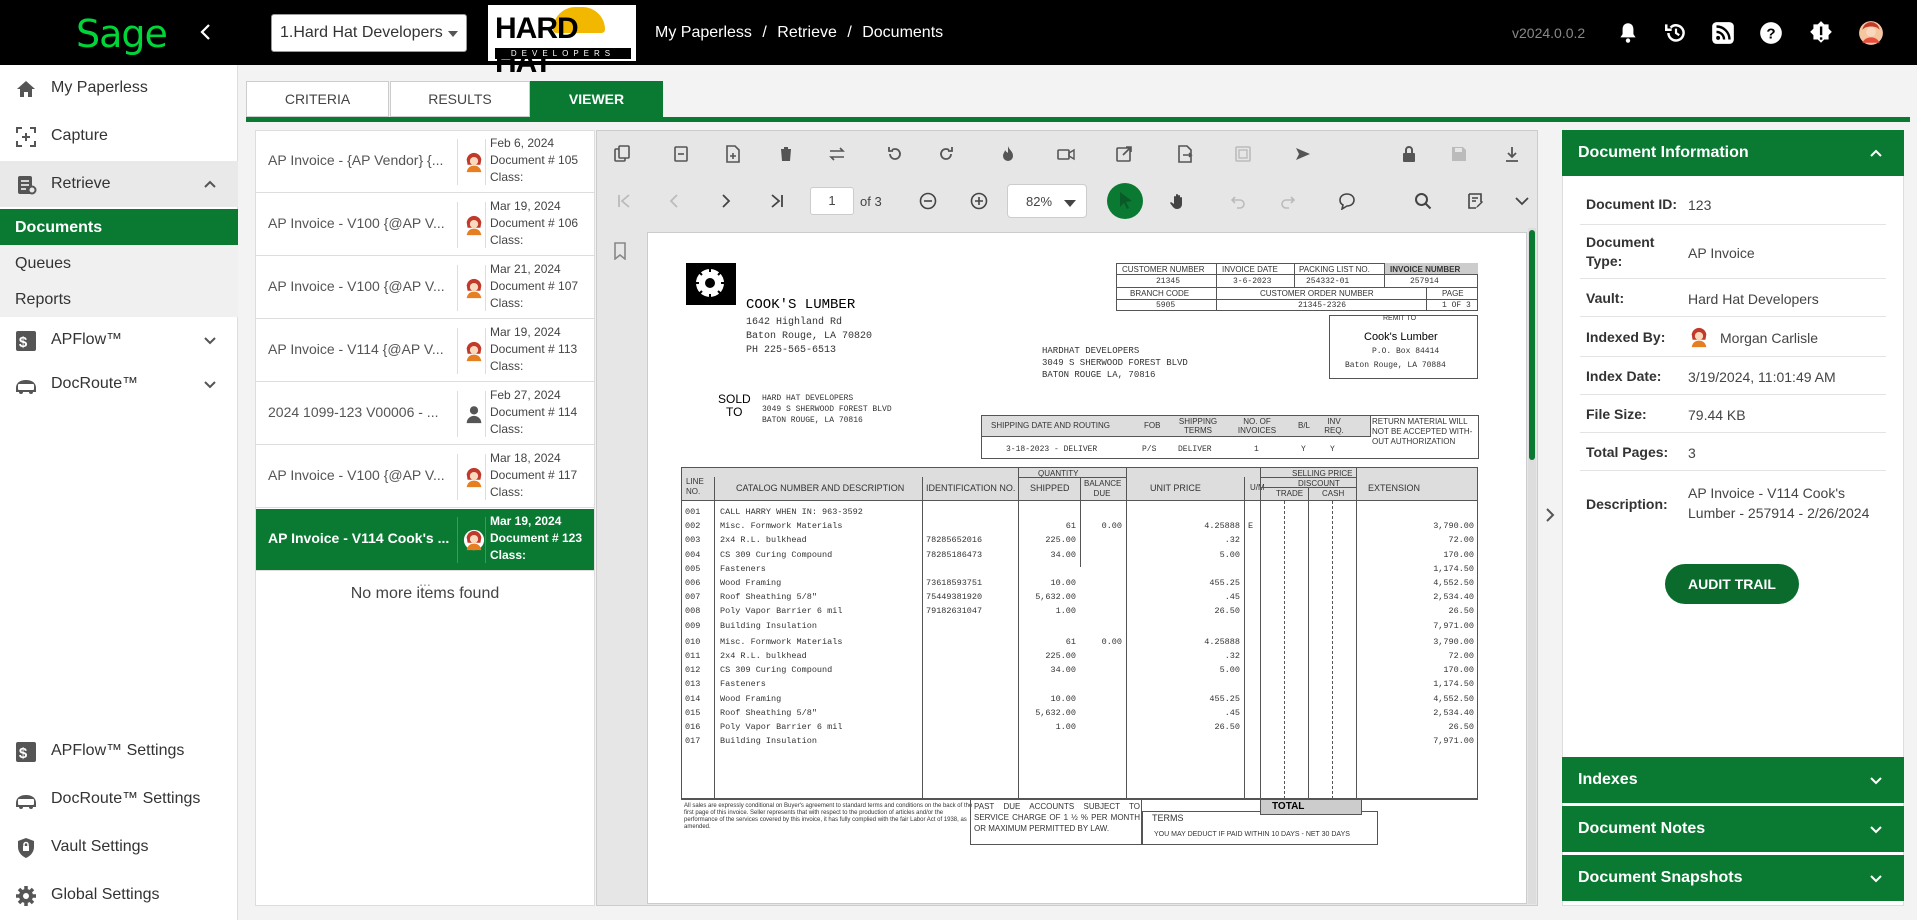 Image resolution: width=1917 pixels, height=920 pixels. I want to click on sidebar-item-apflow: $ APFlow™, so click(119, 340).